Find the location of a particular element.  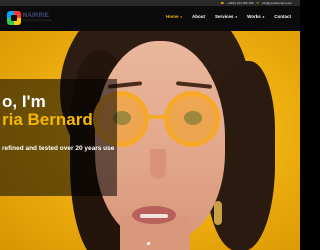

nav-item-label: About is located at coordinates (199, 16).